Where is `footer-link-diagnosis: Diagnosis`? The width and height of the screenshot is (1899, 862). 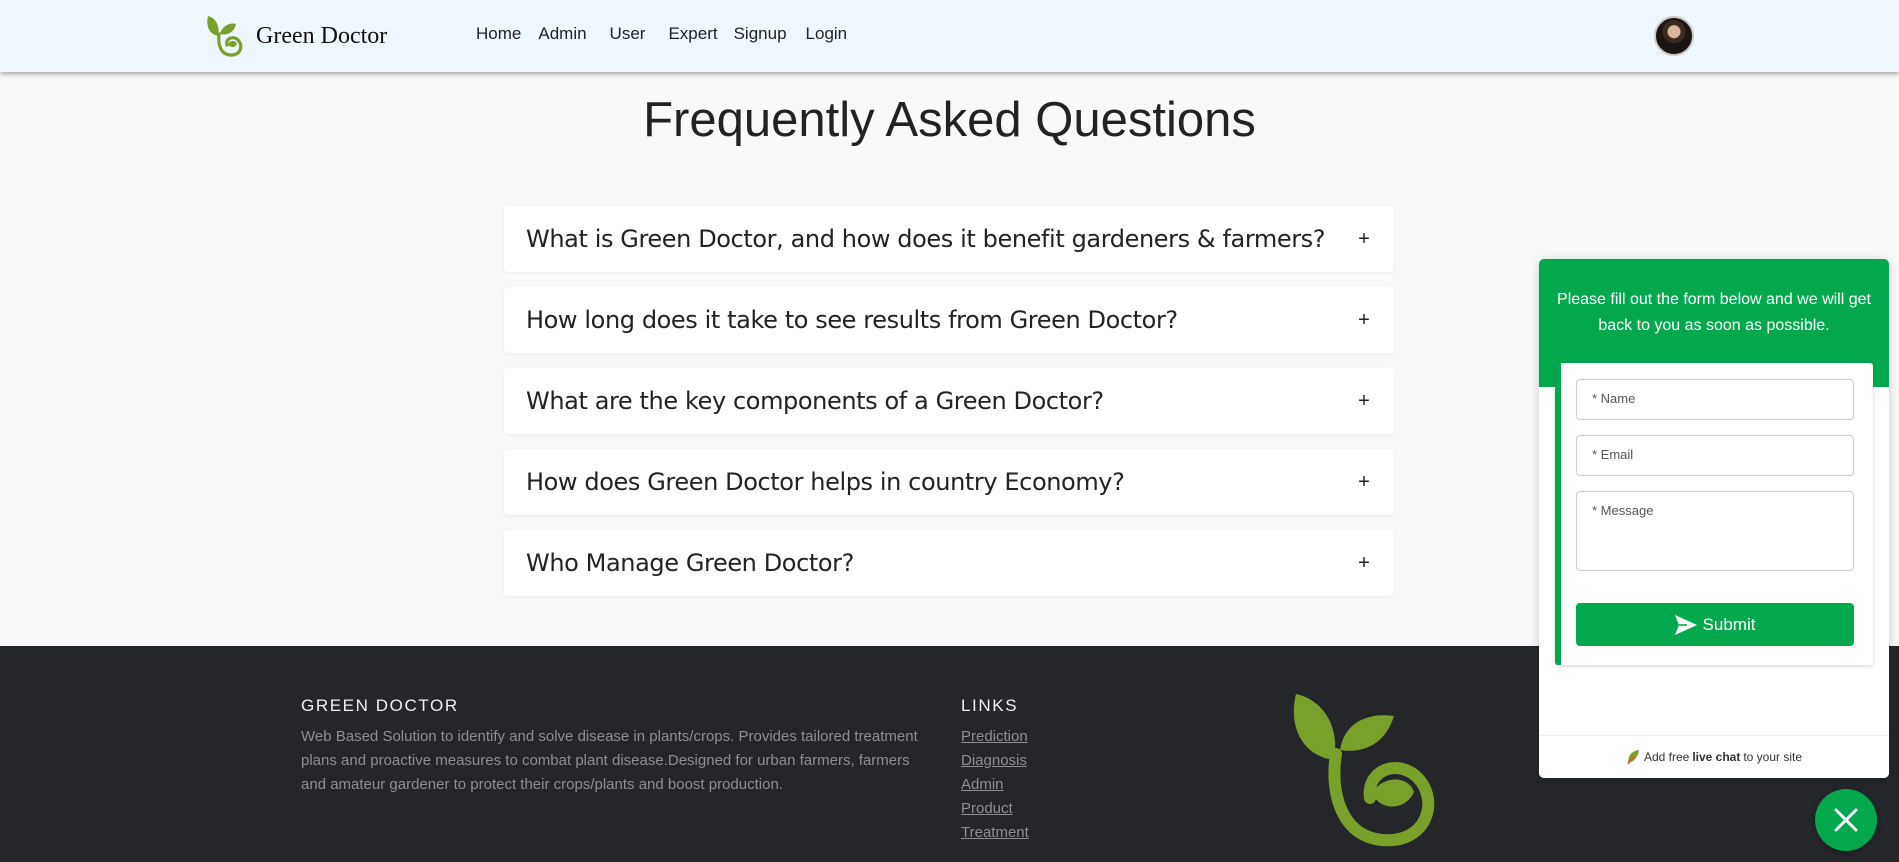 footer-link-diagnosis: Diagnosis is located at coordinates (995, 761).